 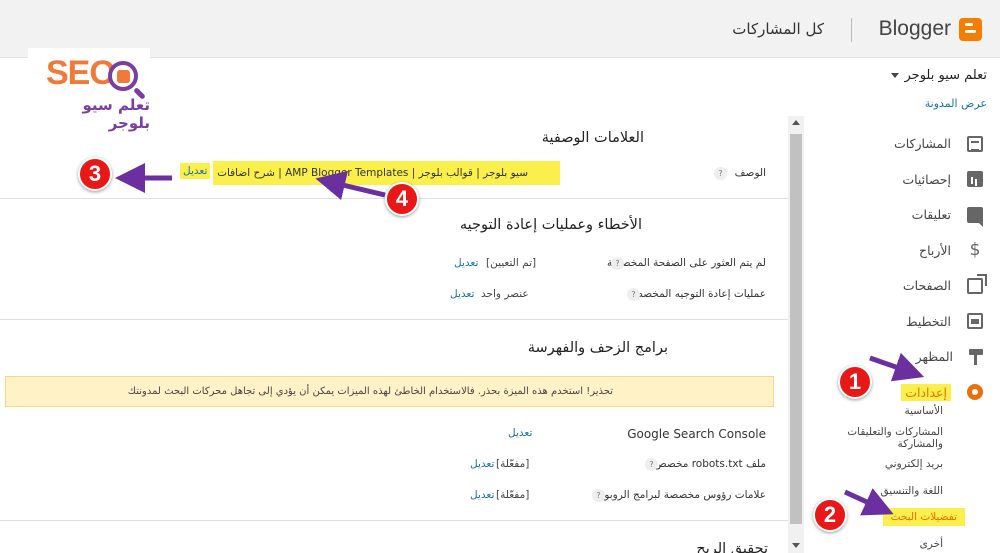 I want to click on annotation-badge-4: 4, so click(x=402, y=199).